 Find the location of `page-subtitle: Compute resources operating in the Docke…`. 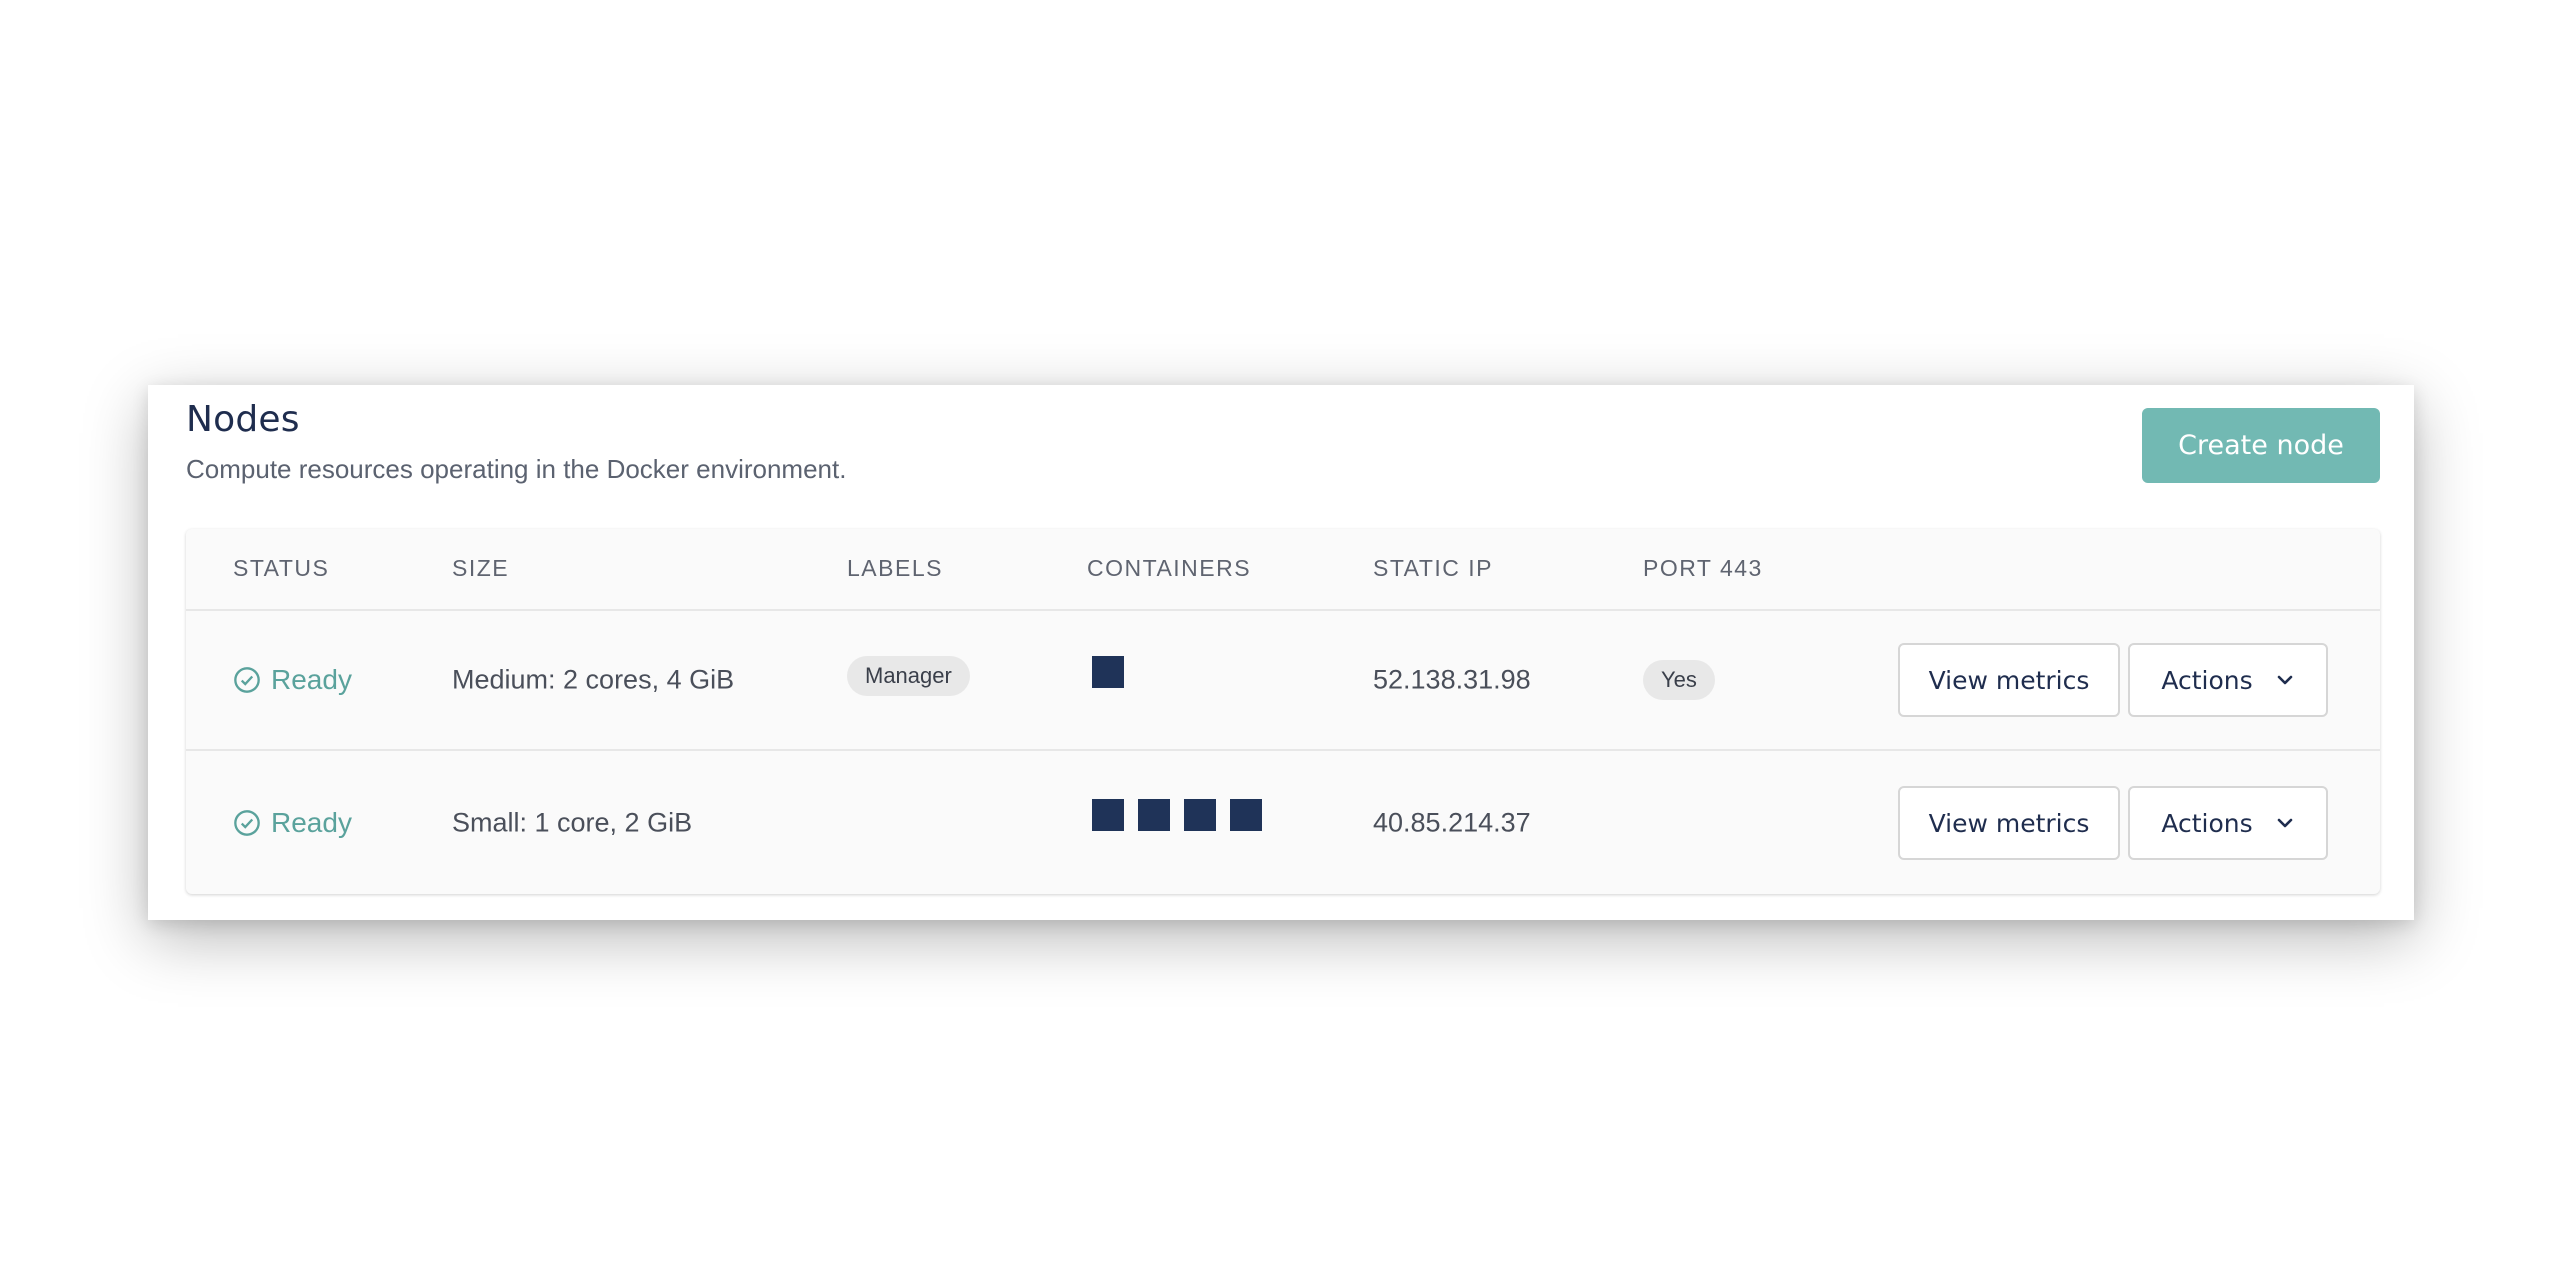

page-subtitle: Compute resources operating in the Docke… is located at coordinates (516, 469).